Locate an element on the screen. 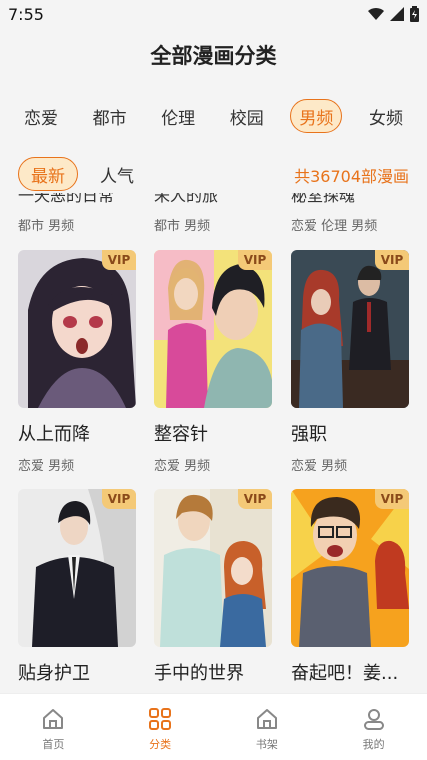 This screenshot has height=760, width=427. category-tab-campus: 校园 is located at coordinates (247, 116).